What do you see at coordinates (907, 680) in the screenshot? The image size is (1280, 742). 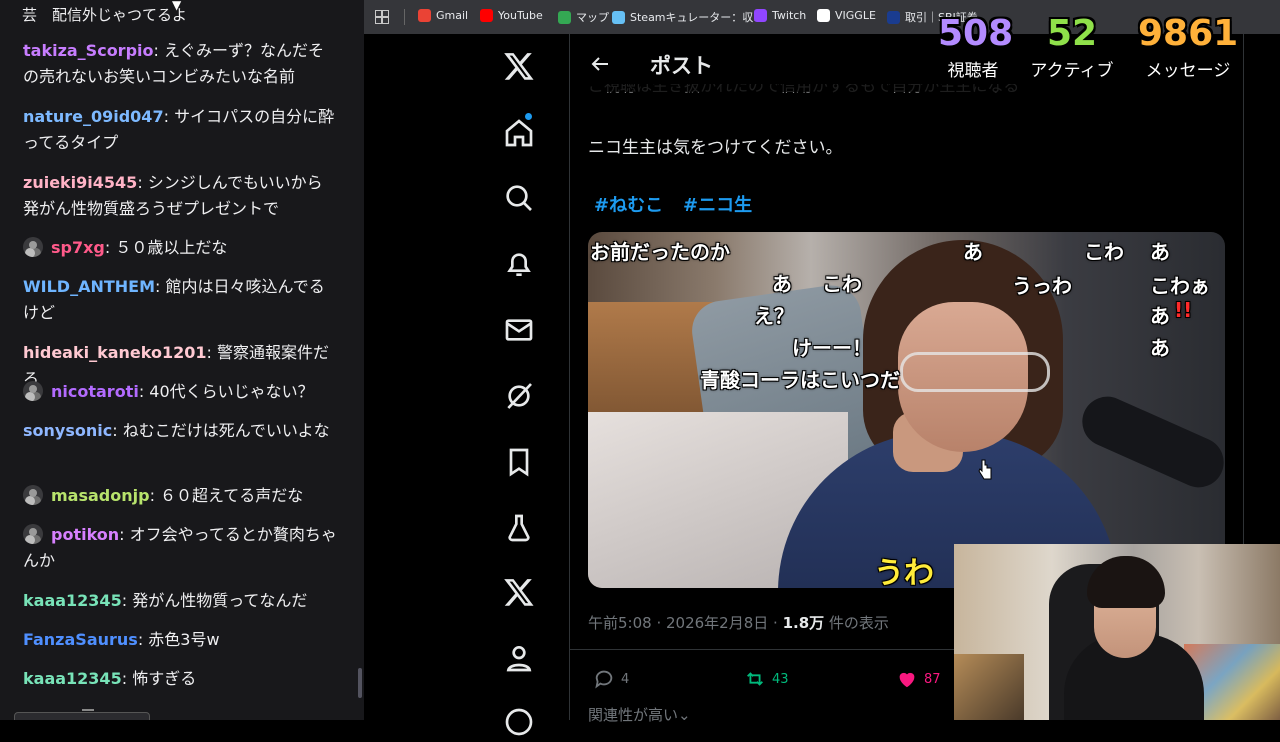 I see `heart-icon` at bounding box center [907, 680].